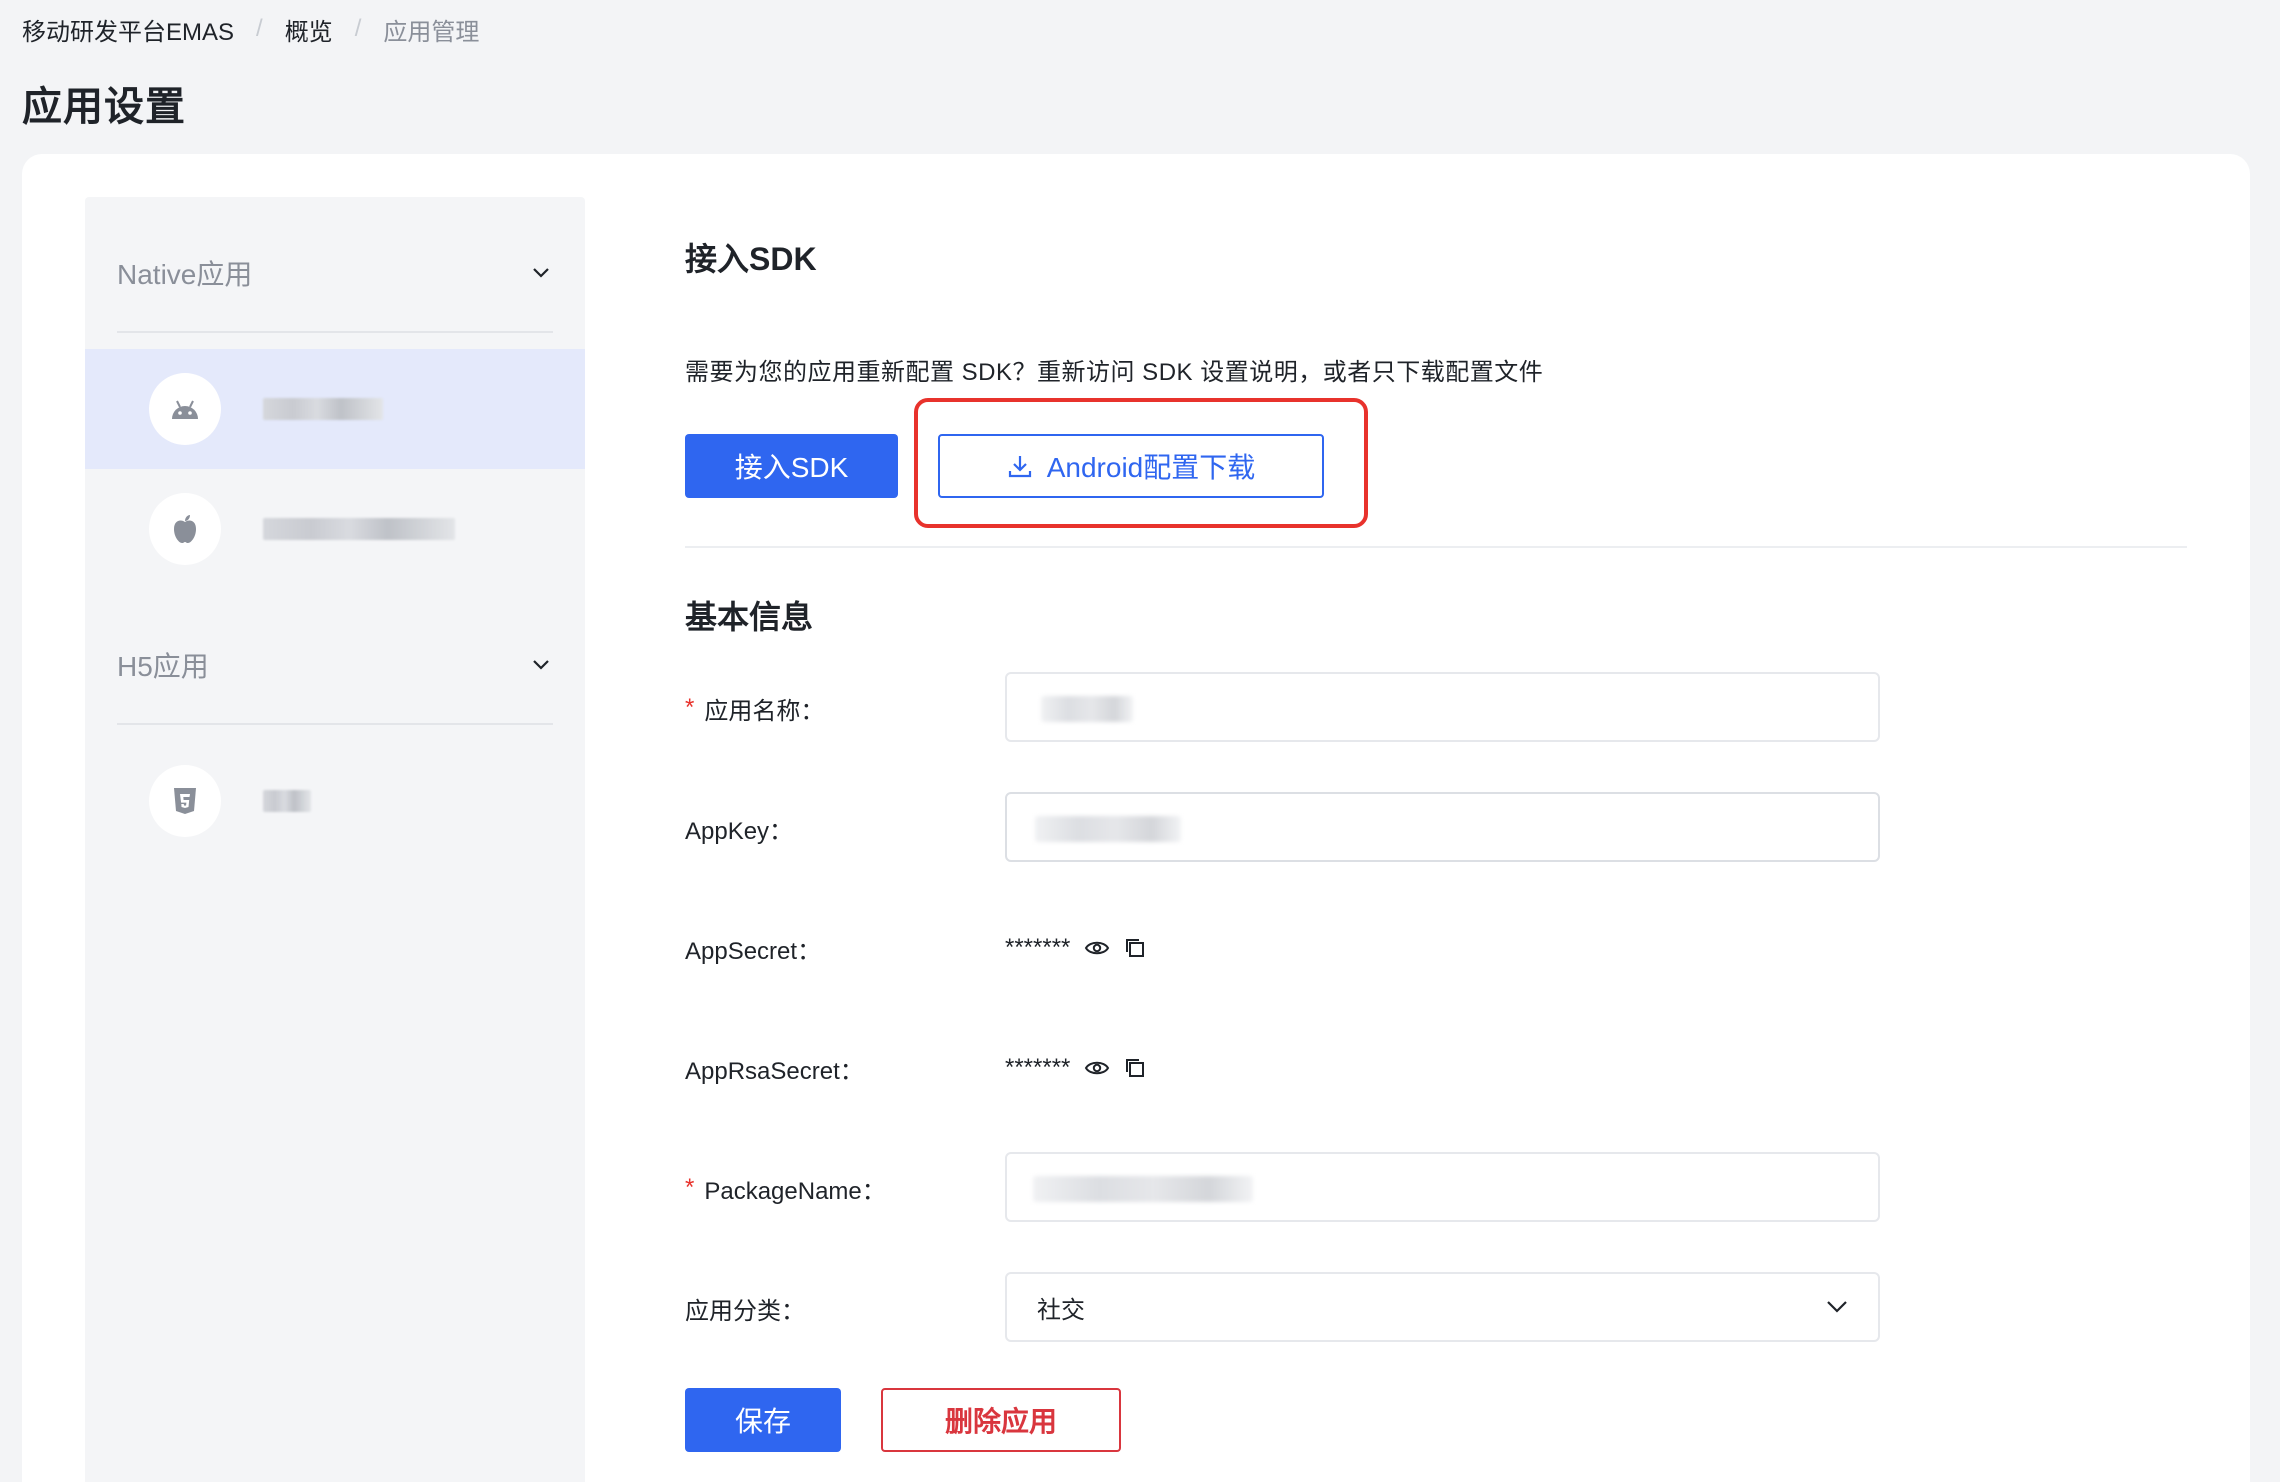 The height and width of the screenshot is (1482, 2280). What do you see at coordinates (791, 466) in the screenshot?
I see `connect-sdk-button: 接入SDK` at bounding box center [791, 466].